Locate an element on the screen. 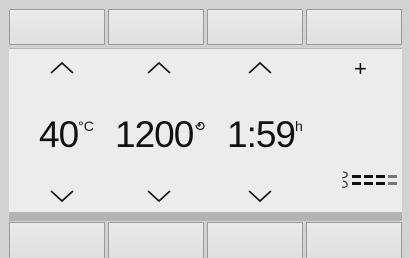  temperature-down-button is located at coordinates (62, 196).